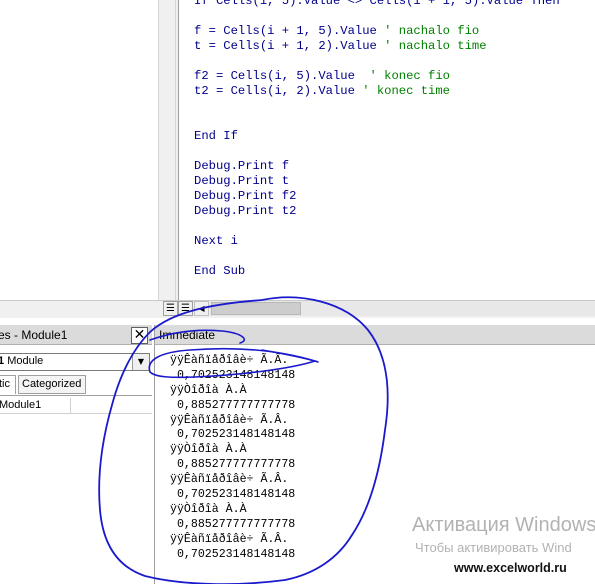 The width and height of the screenshot is (595, 584). Describe the element at coordinates (435, 46) in the screenshot. I see `code-comment: ' nachalo time` at that location.